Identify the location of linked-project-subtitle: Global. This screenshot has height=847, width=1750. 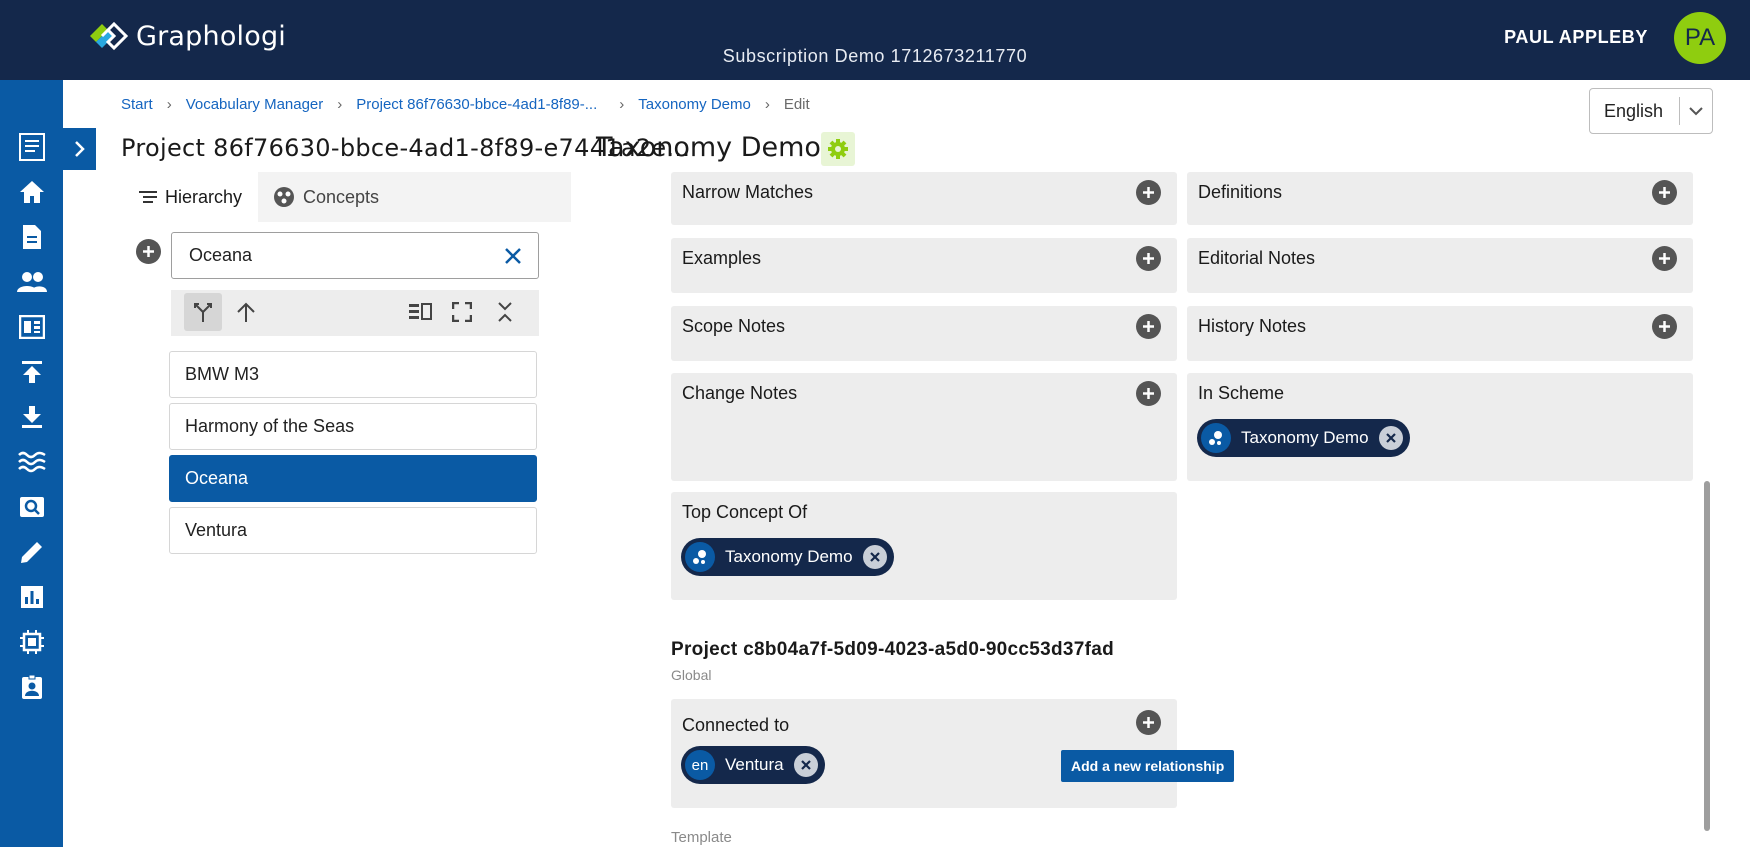
(691, 675).